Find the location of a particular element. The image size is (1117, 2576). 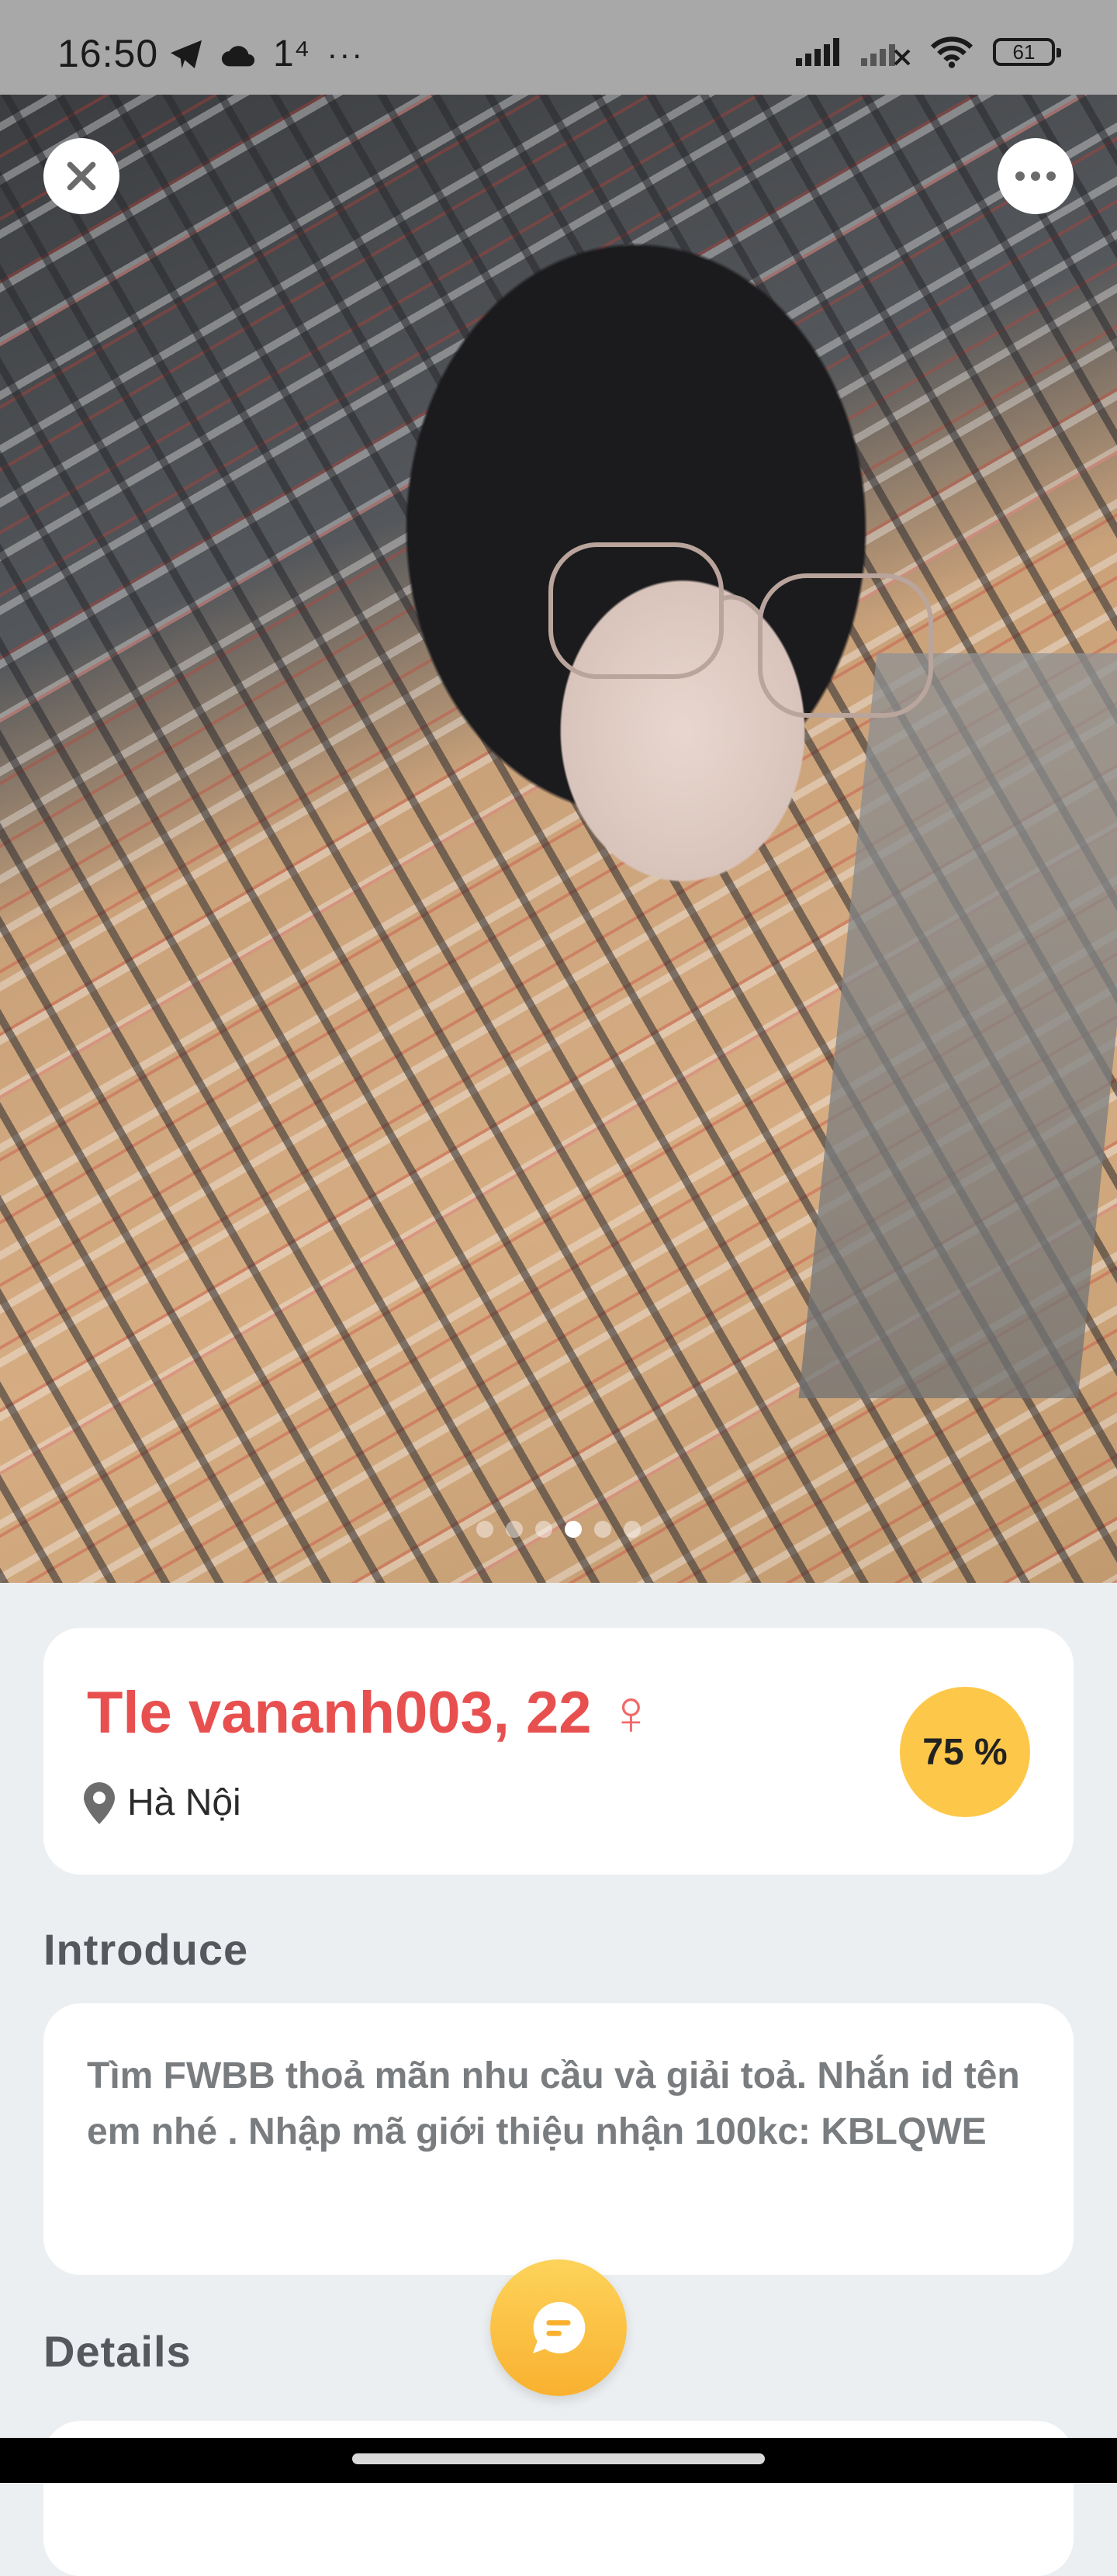

battery-level: 61 is located at coordinates (1024, 52).